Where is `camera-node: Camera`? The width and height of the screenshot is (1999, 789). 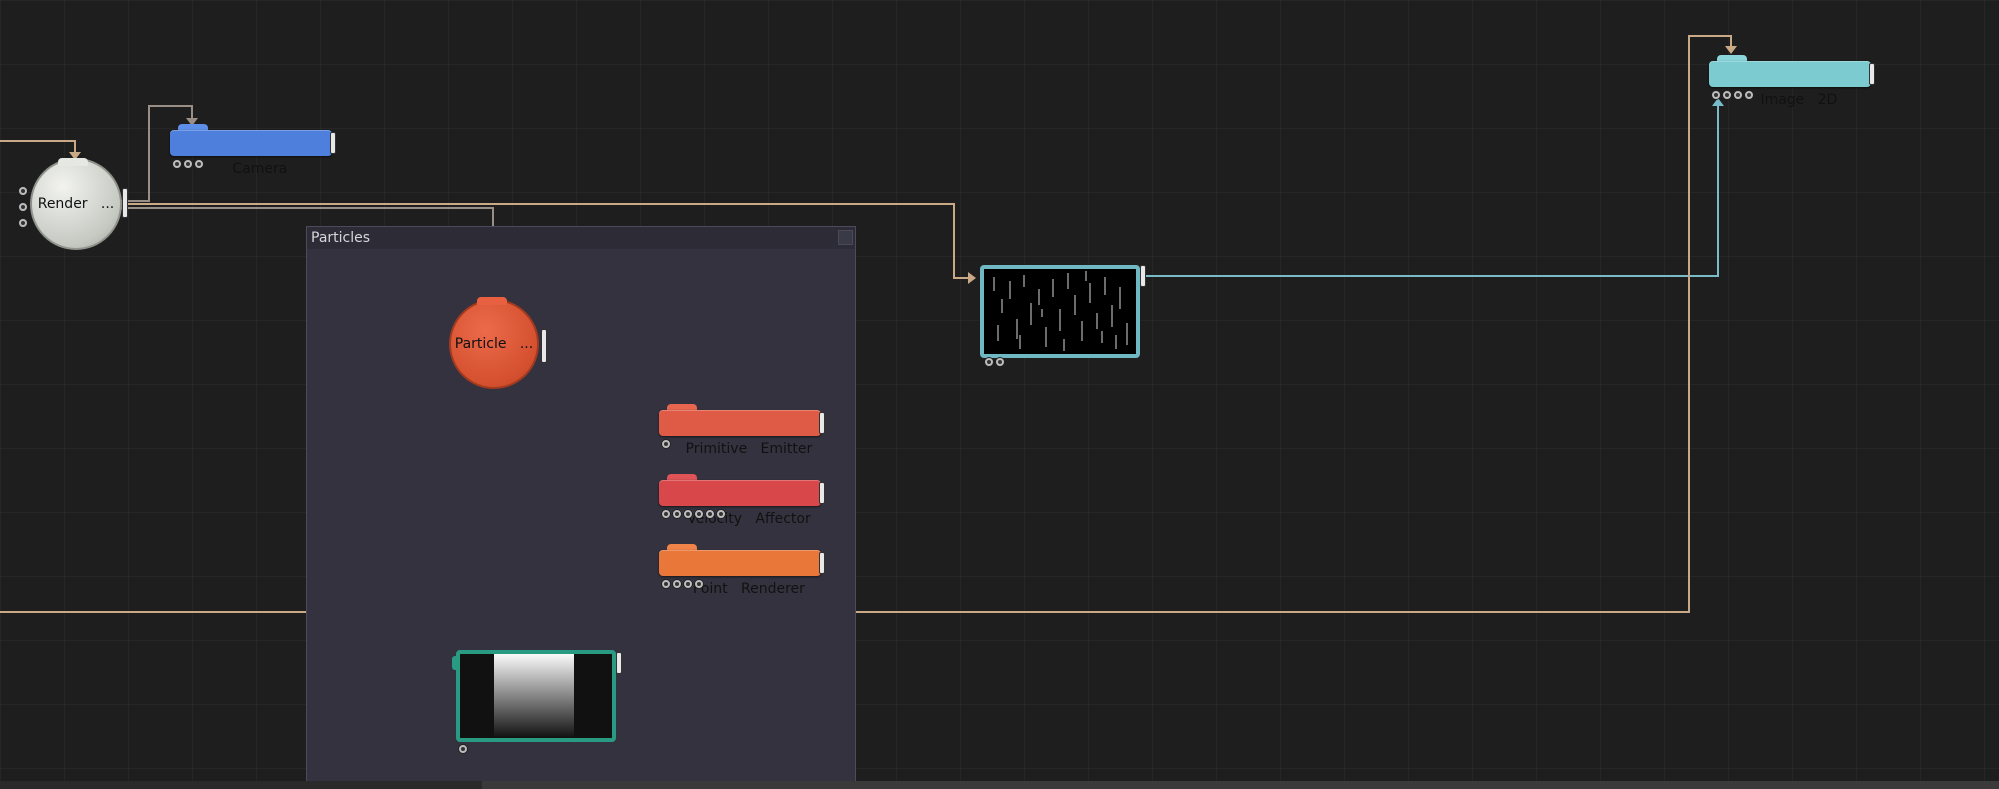
camera-node: Camera is located at coordinates (253, 150).